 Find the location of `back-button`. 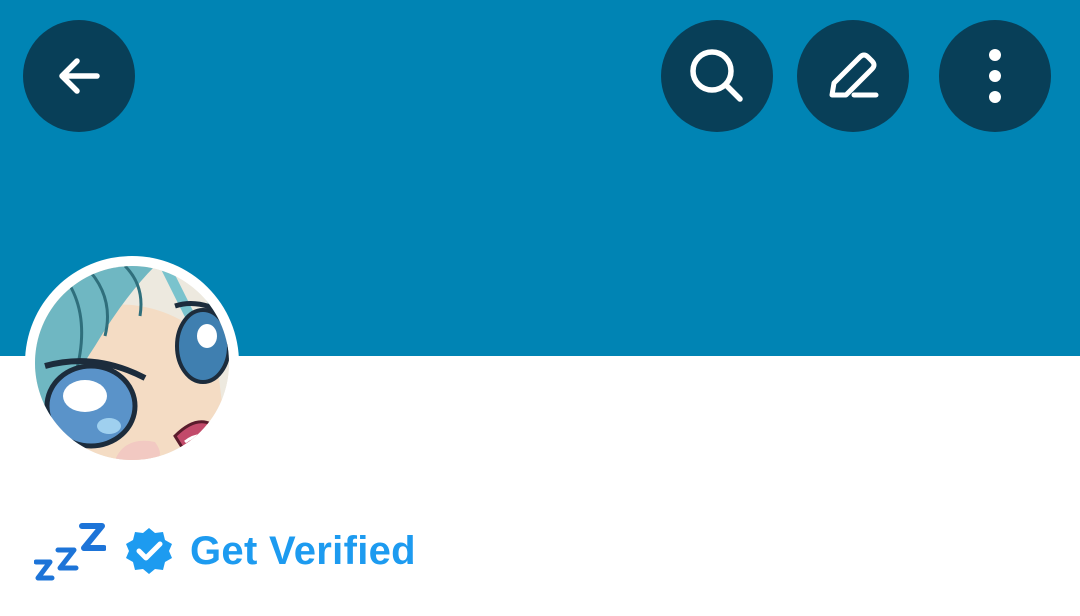

back-button is located at coordinates (79, 76).